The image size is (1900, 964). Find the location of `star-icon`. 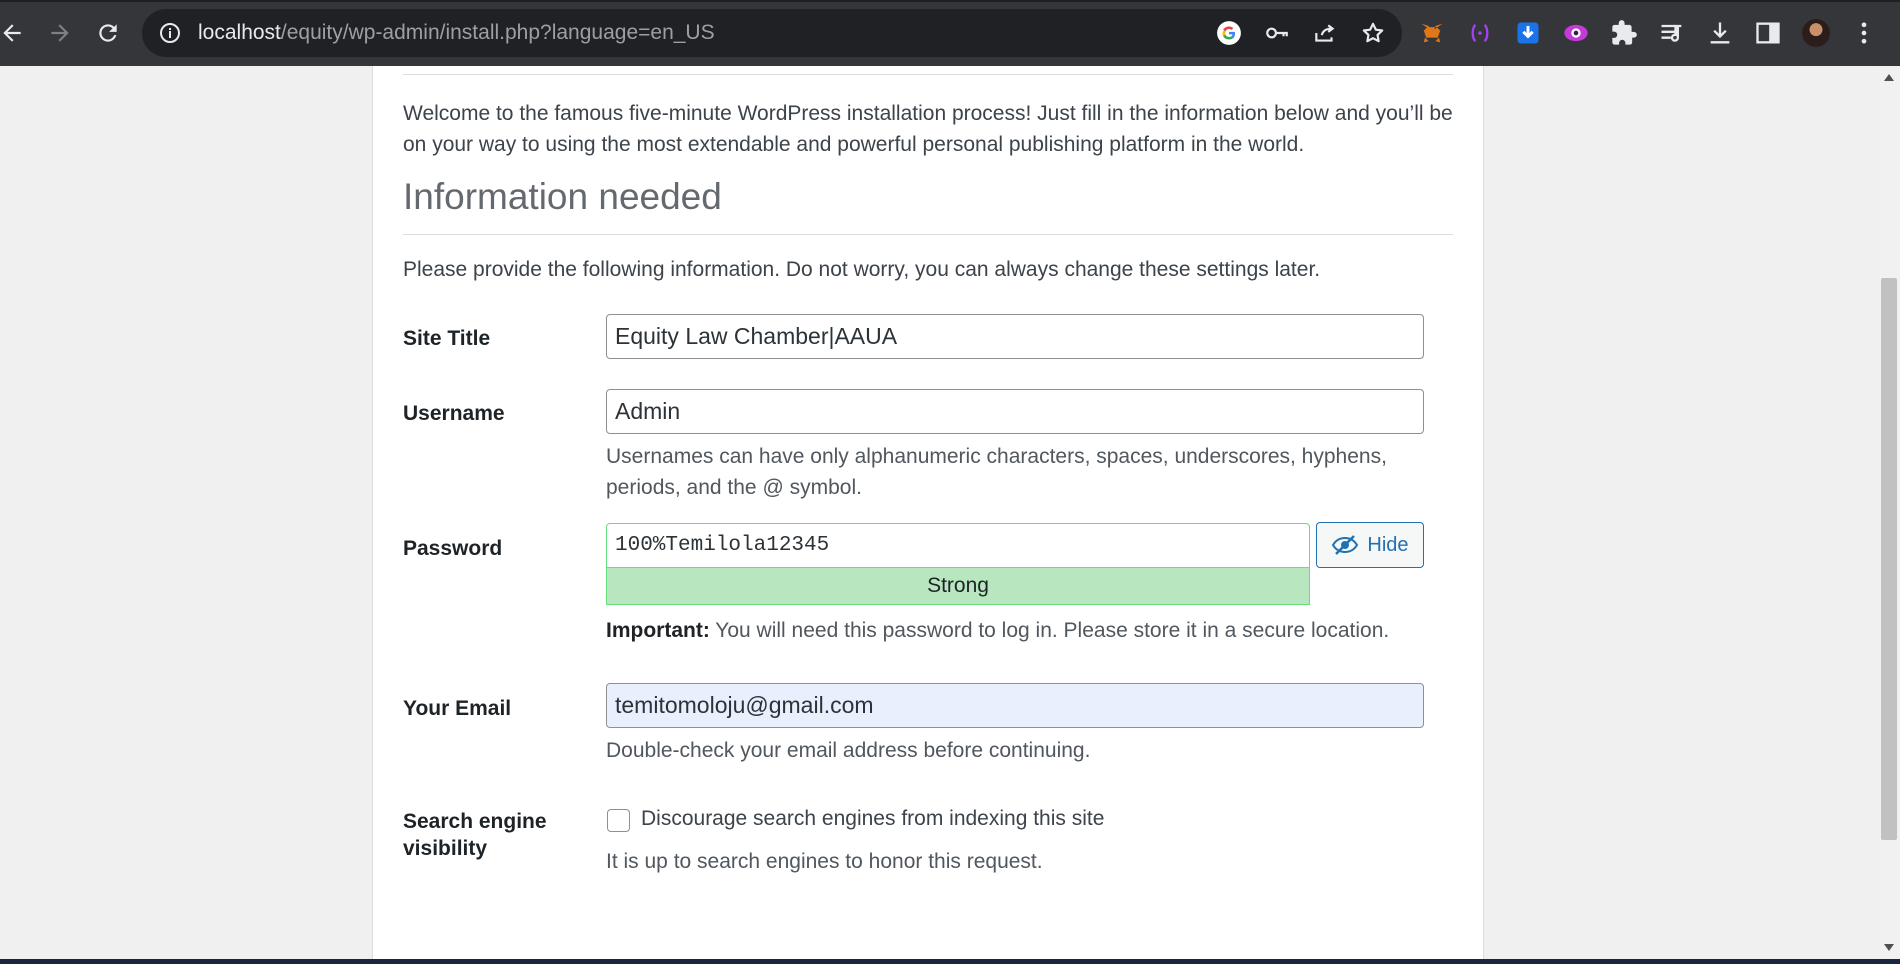

star-icon is located at coordinates (1373, 33).